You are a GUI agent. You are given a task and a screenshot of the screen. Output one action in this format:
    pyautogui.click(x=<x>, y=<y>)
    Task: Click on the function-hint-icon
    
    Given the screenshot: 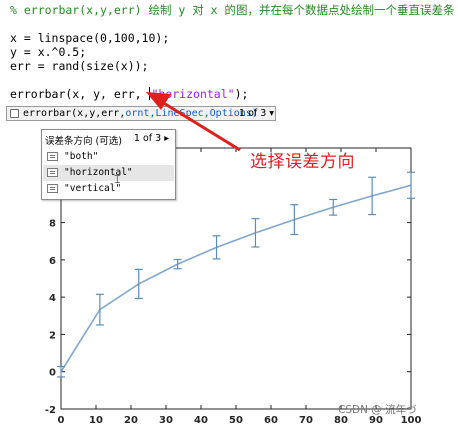 What is the action you would take?
    pyautogui.click(x=14, y=113)
    